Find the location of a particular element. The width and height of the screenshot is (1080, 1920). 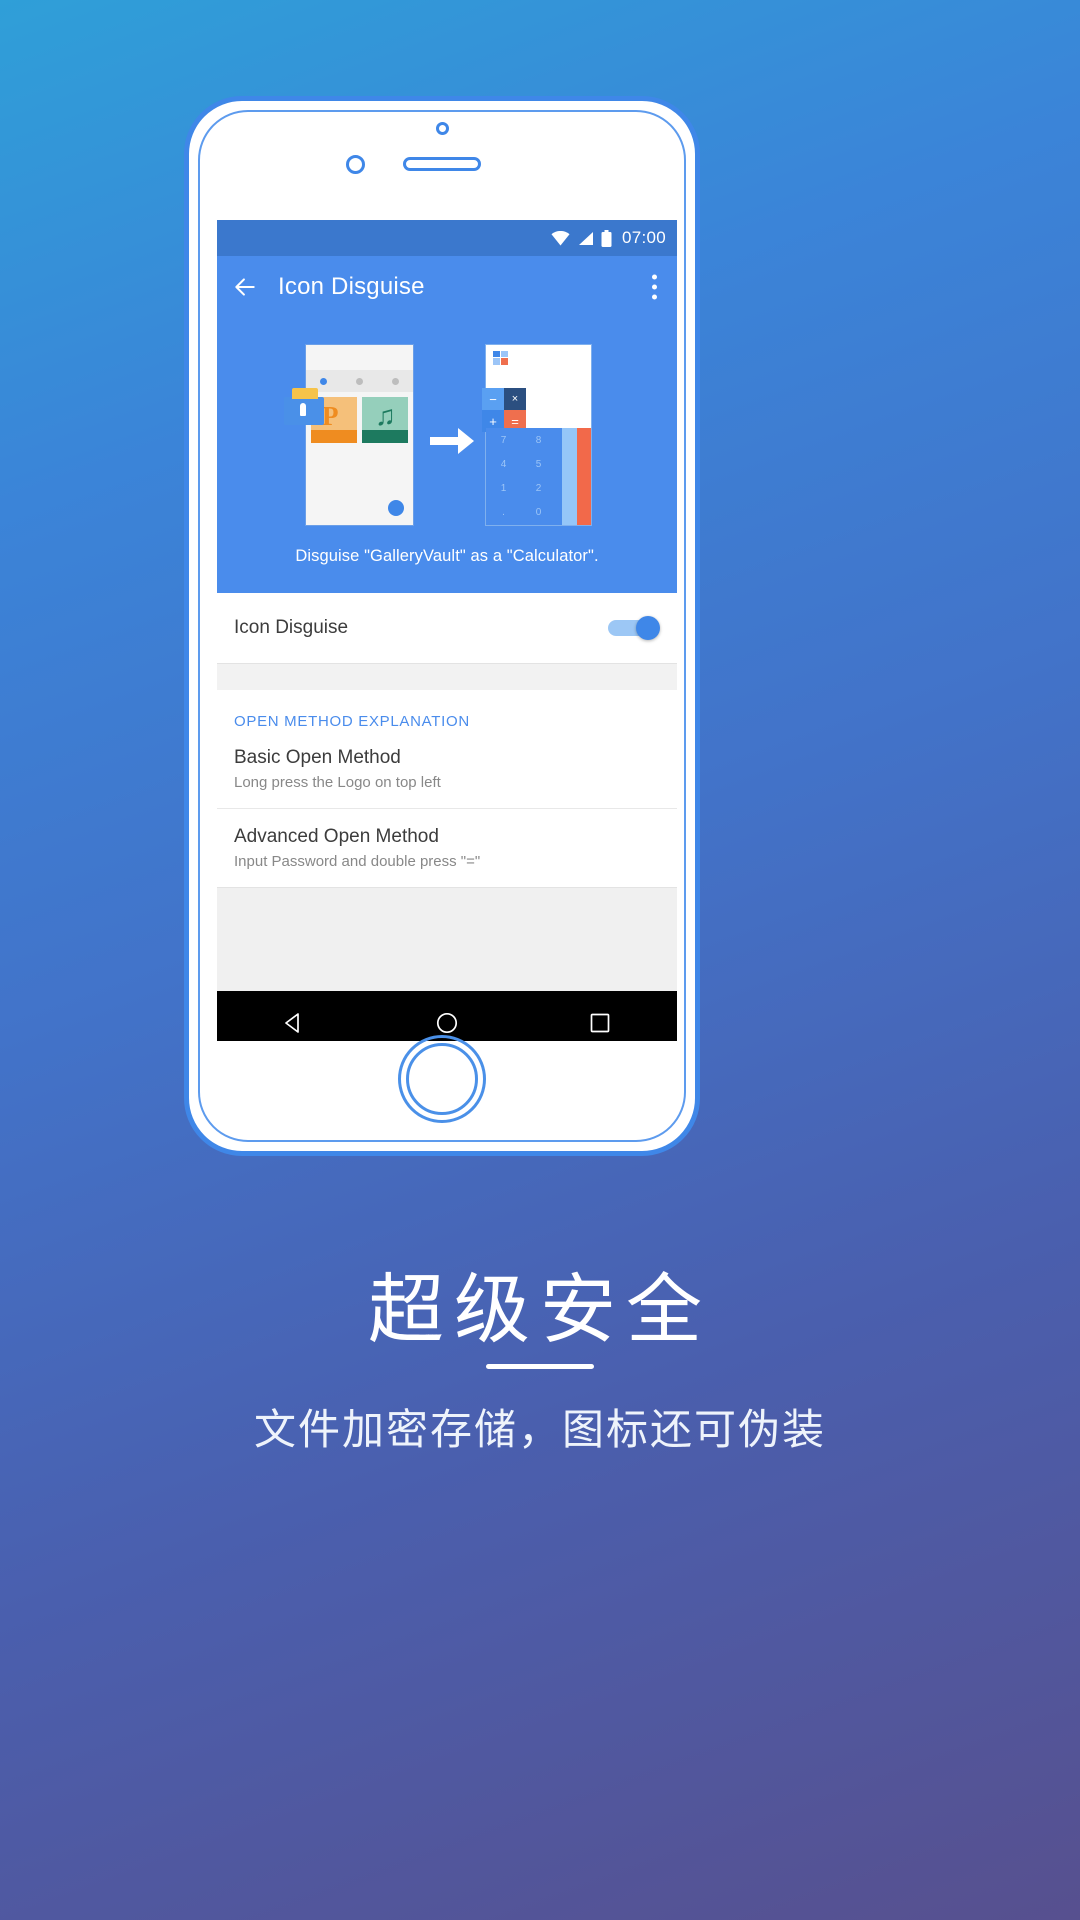

section-divider is located at coordinates (447, 676).